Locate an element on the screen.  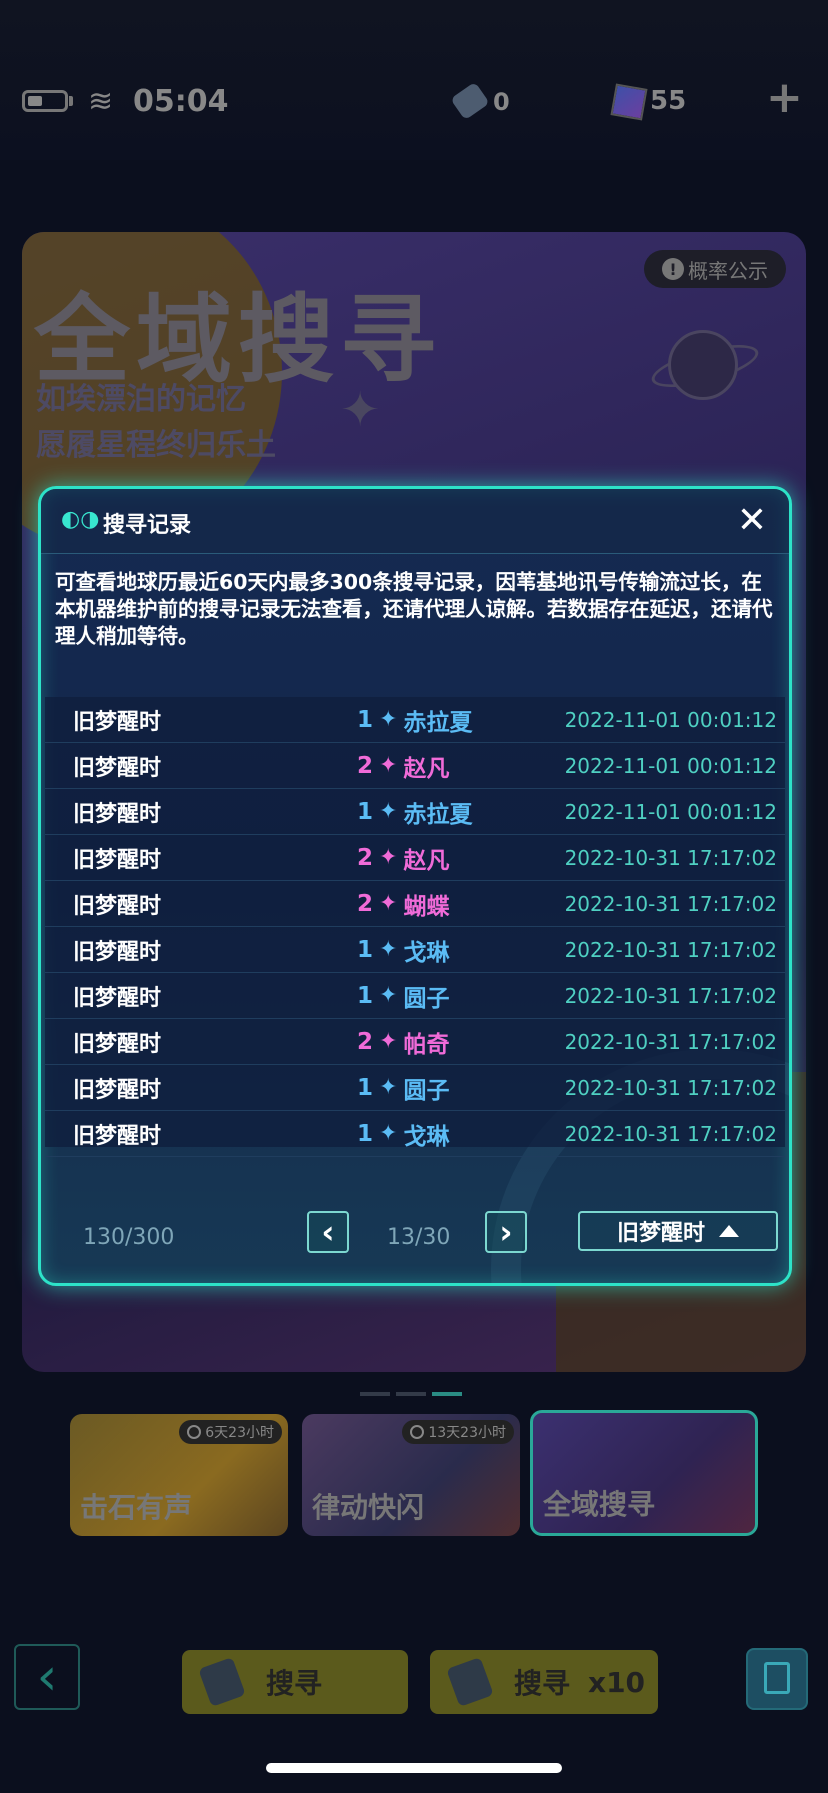
search-ten-label: 搜寻 is located at coordinates (542, 1683).